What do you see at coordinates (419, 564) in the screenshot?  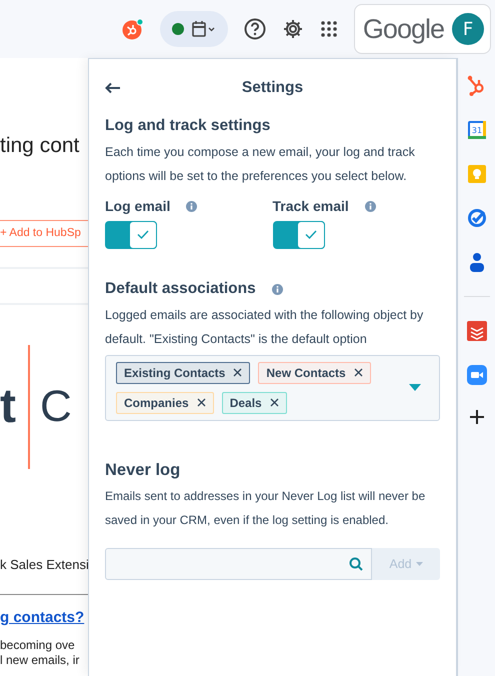 I see `caret-icon` at bounding box center [419, 564].